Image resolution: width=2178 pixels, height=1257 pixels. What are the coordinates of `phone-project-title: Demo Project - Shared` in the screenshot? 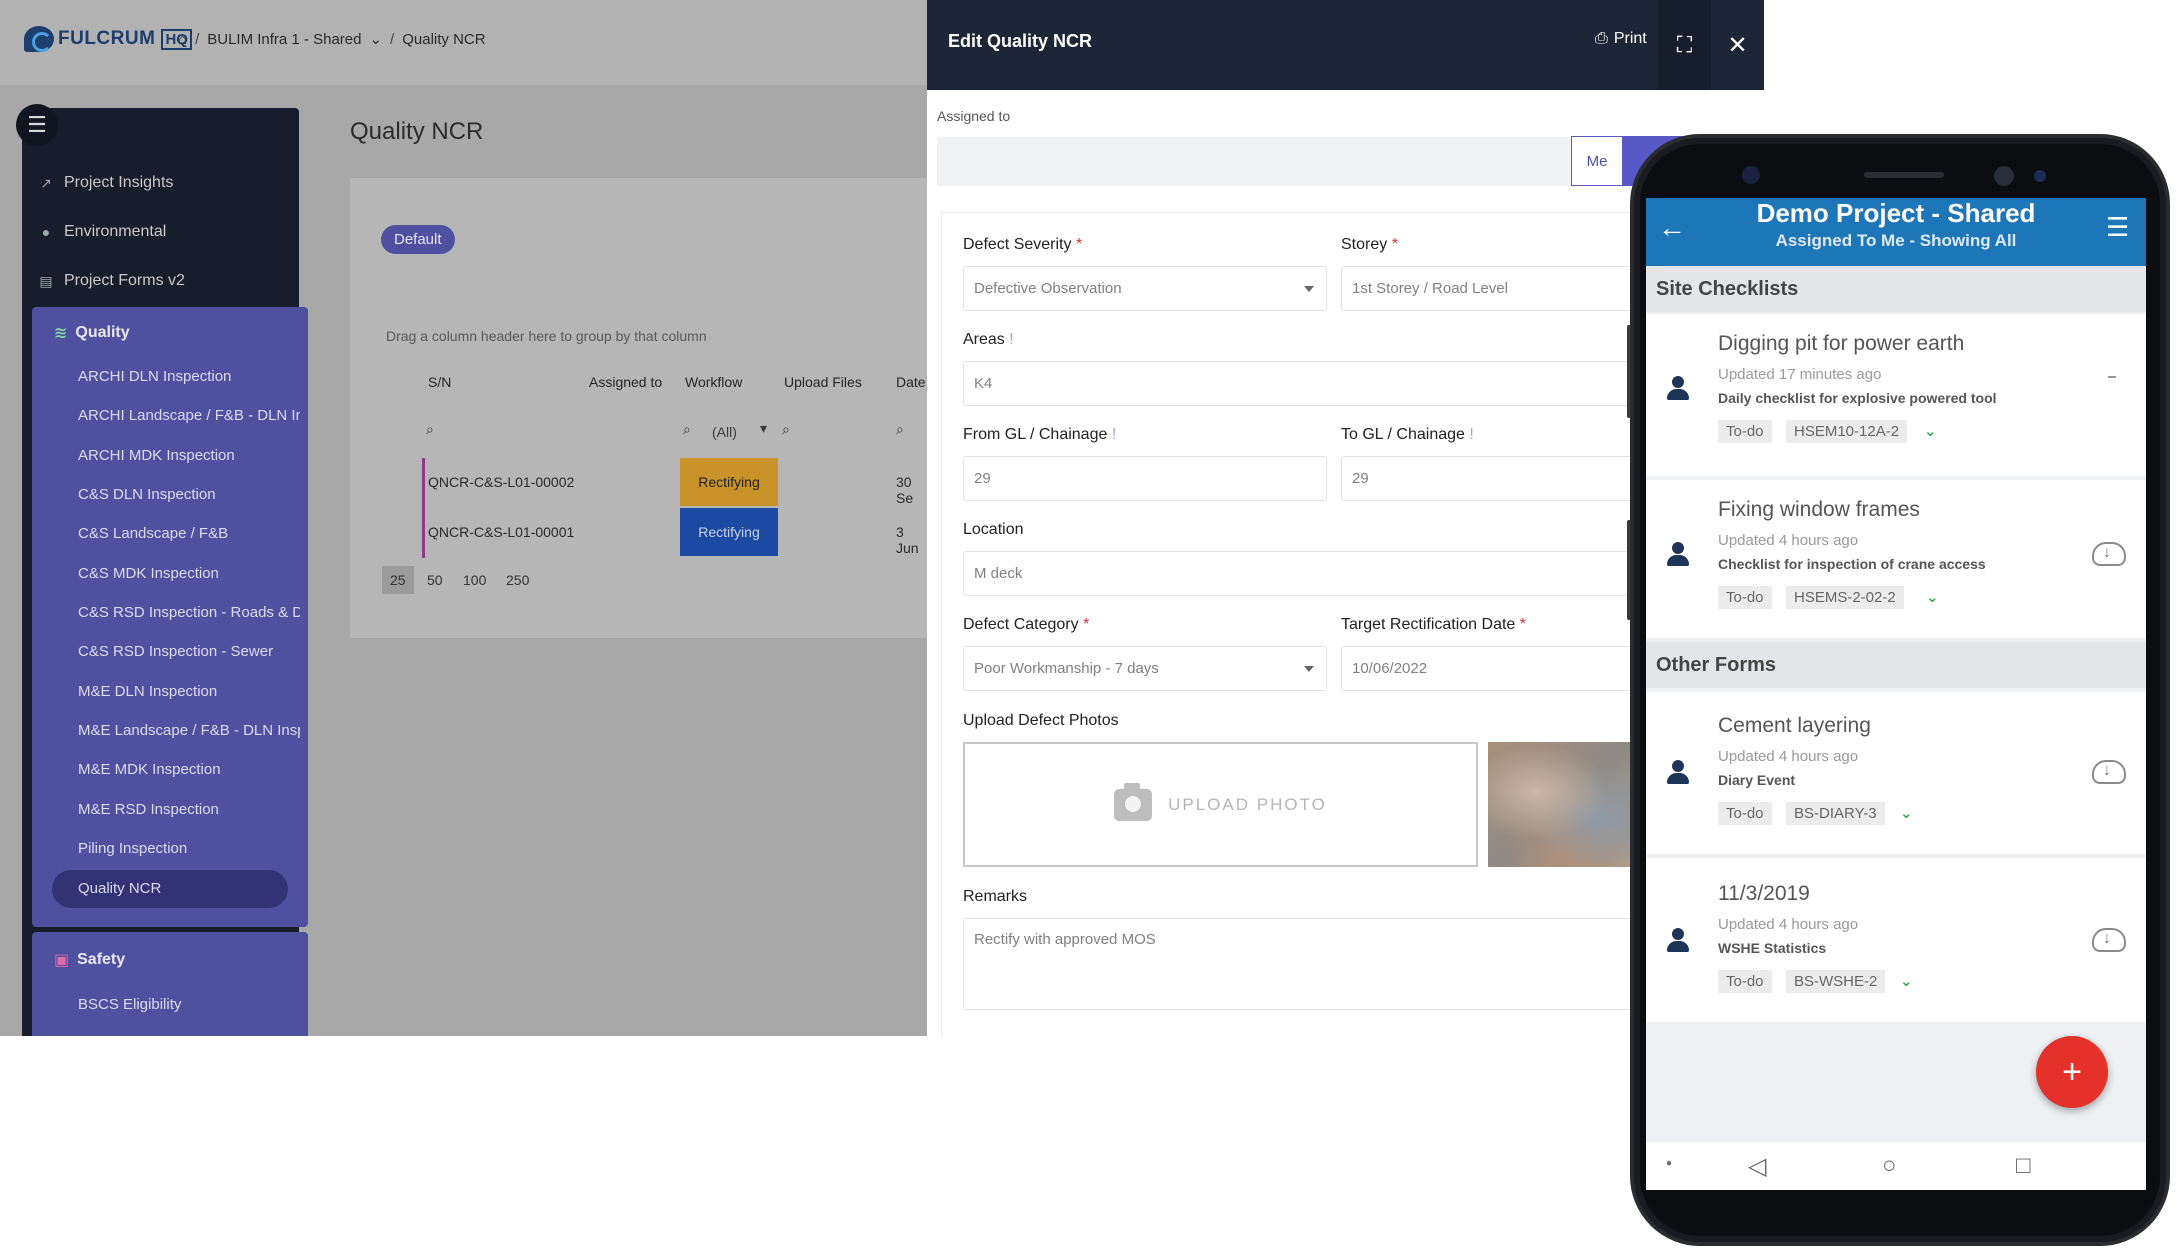 It's located at (1896, 213).